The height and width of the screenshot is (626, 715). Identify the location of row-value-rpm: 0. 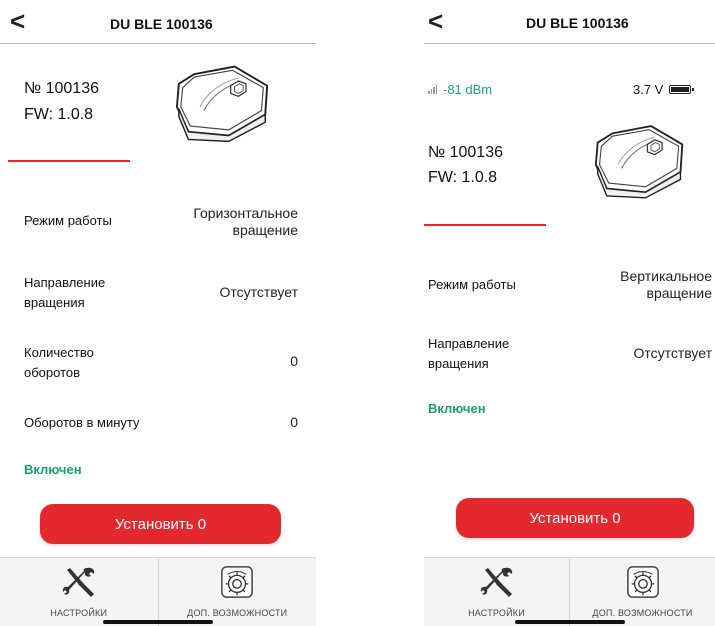
(294, 422).